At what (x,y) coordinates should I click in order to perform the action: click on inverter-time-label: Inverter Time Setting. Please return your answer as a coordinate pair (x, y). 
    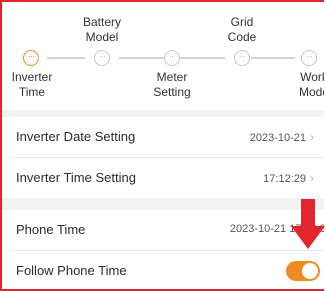
    Looking at the image, I should click on (76, 177).